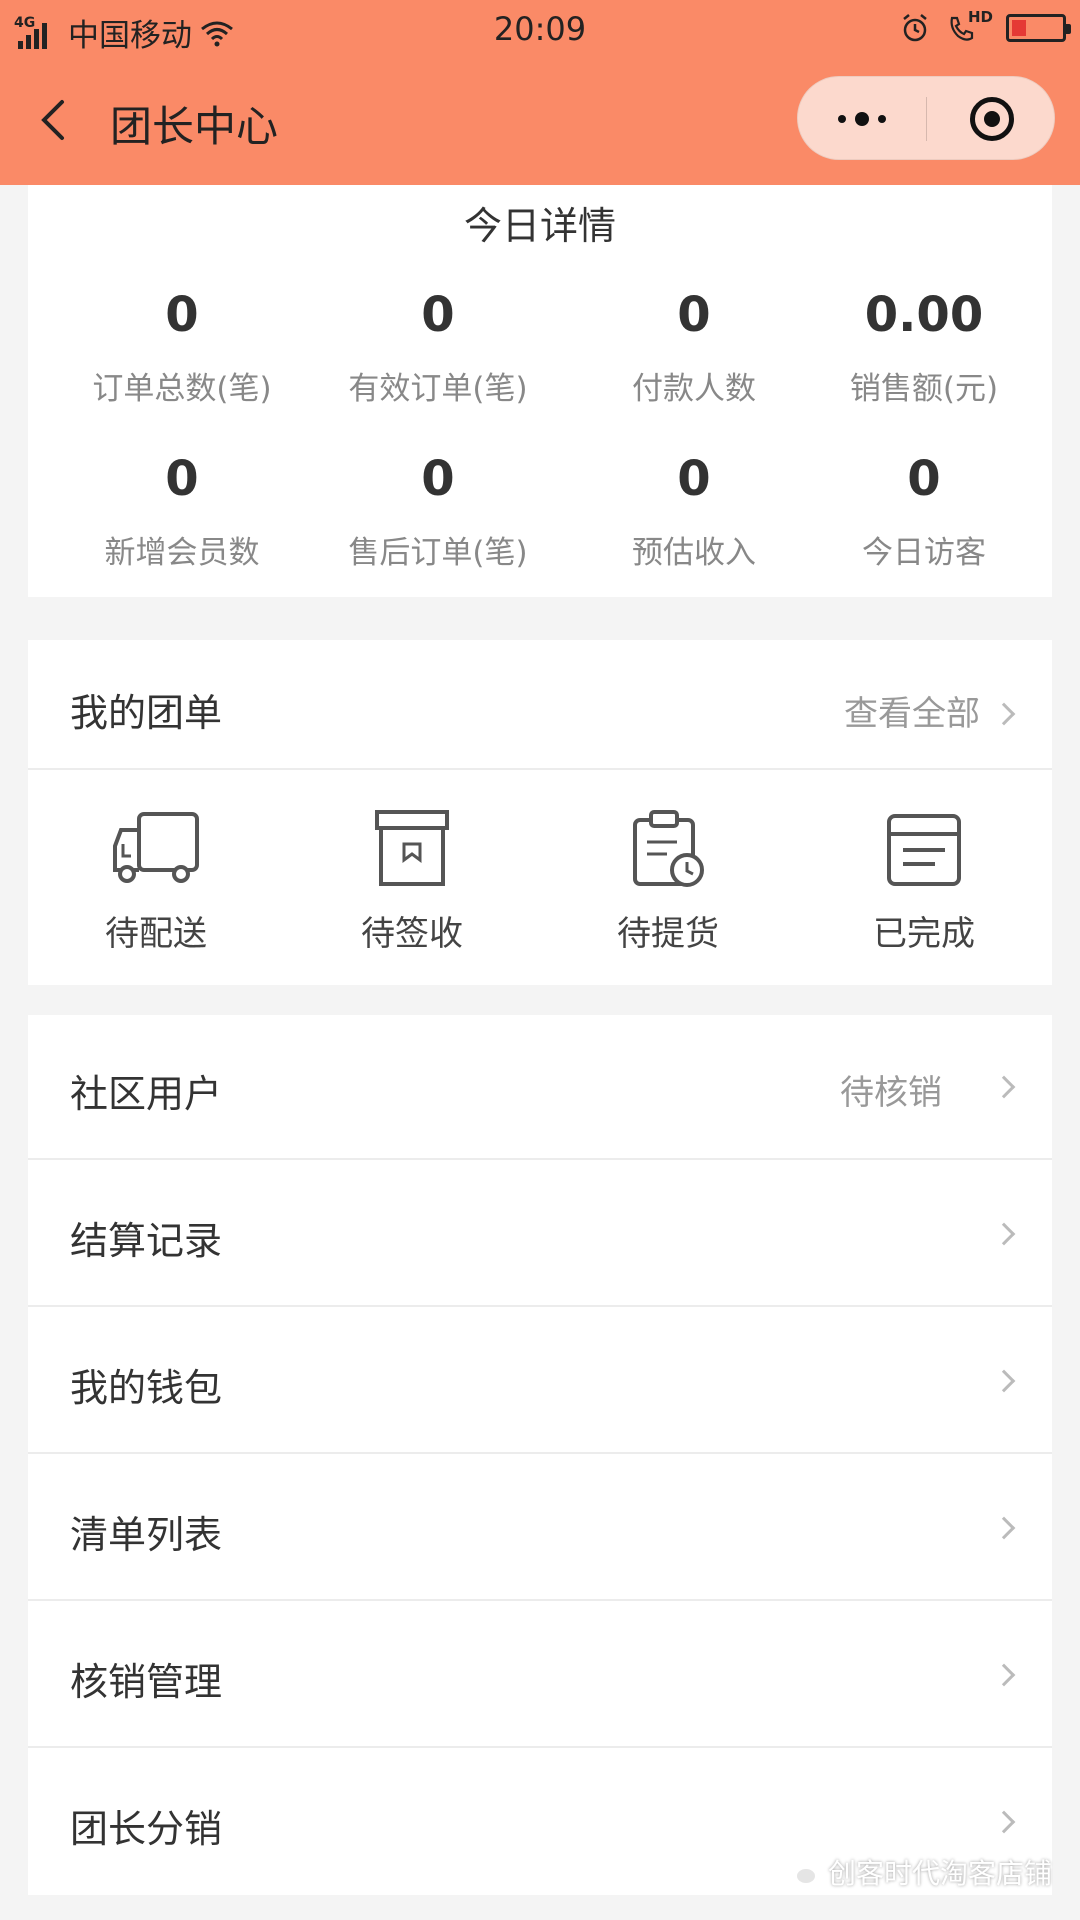 Image resolution: width=1080 pixels, height=1920 pixels. What do you see at coordinates (939, 1873) in the screenshot?
I see `watermark-text: 创客时代淘客店铺` at bounding box center [939, 1873].